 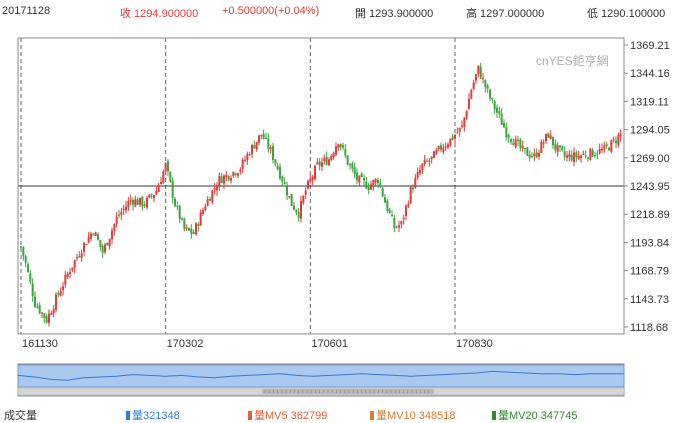 I want to click on legend-mv5-label: 量MV5 362799, so click(x=291, y=416).